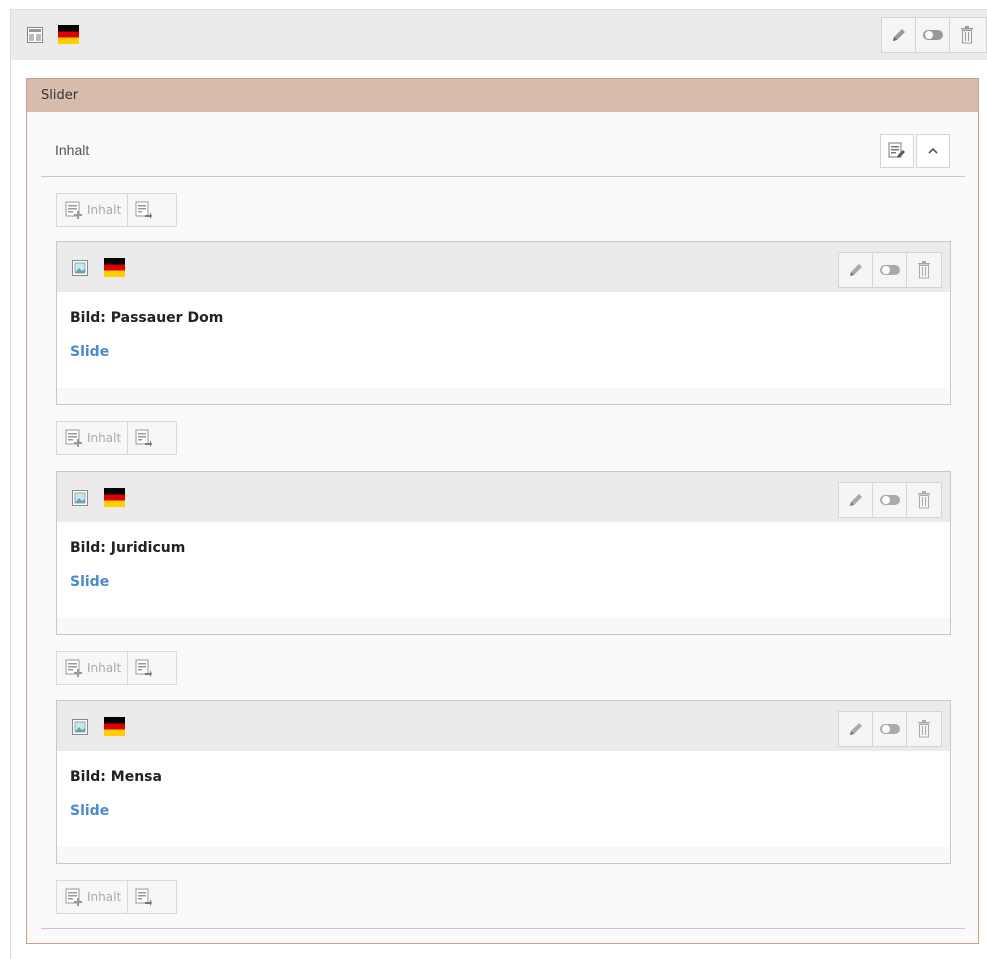 The width and height of the screenshot is (987, 959). I want to click on edit-column-button, so click(897, 151).